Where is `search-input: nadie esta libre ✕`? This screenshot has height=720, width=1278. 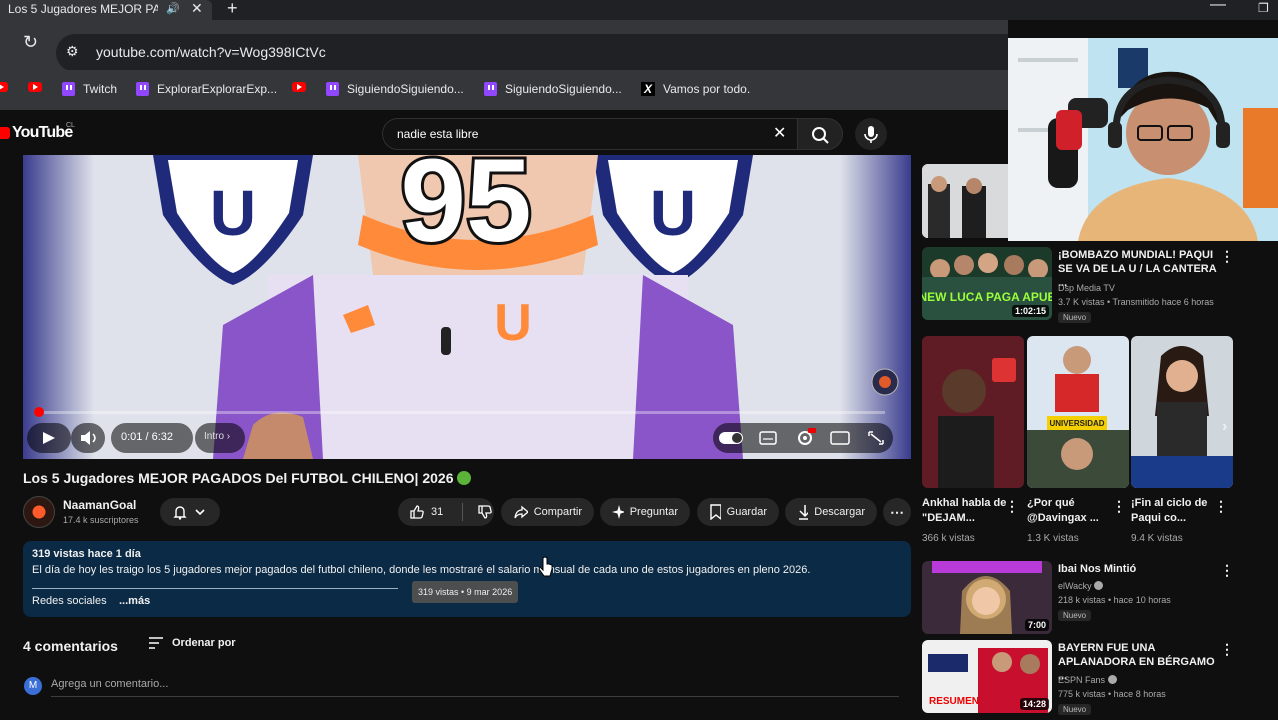 search-input: nadie esta libre ✕ is located at coordinates (590, 134).